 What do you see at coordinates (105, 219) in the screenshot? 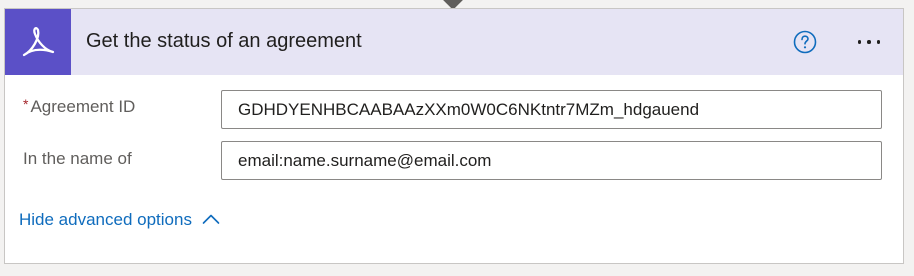
I see `hide-advanced-options-label: Hide advanced options` at bounding box center [105, 219].